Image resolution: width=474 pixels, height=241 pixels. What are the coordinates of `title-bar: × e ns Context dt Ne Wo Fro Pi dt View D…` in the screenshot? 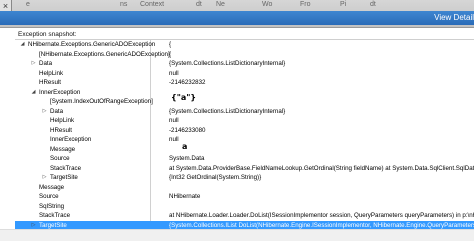 It's located at (237, 14).